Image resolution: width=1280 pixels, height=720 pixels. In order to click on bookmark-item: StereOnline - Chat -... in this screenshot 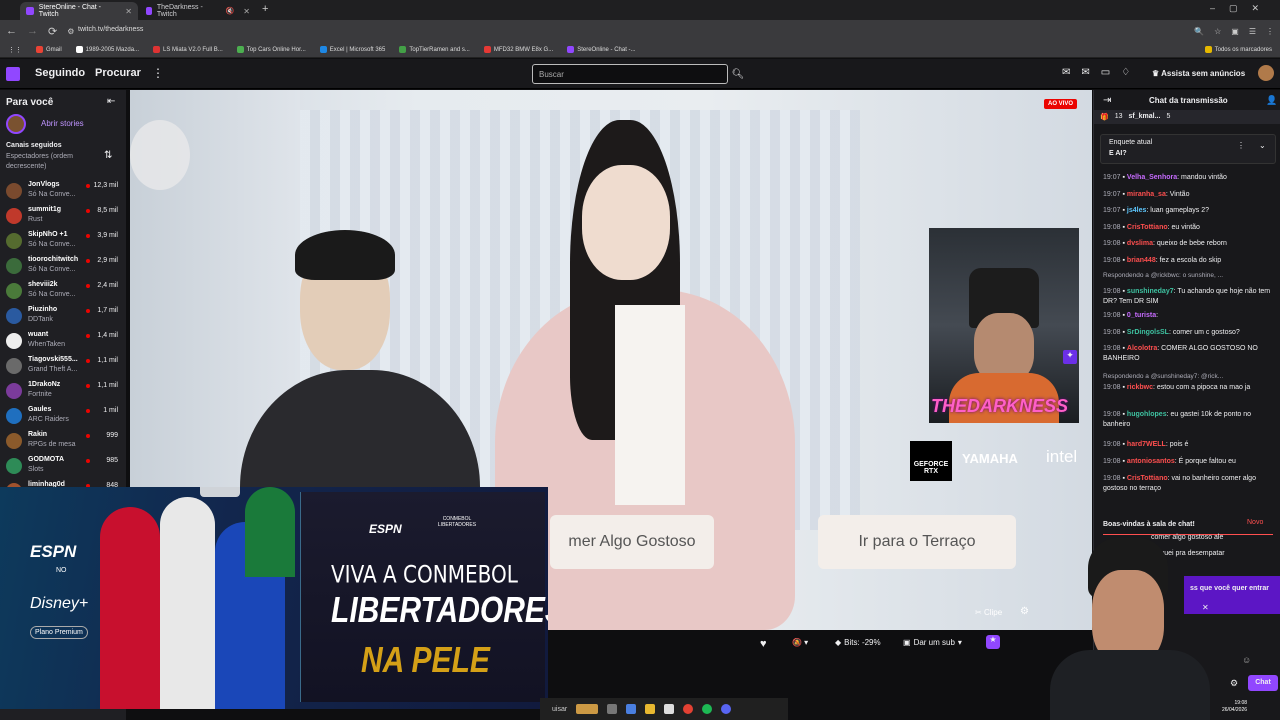, I will do `click(601, 49)`.